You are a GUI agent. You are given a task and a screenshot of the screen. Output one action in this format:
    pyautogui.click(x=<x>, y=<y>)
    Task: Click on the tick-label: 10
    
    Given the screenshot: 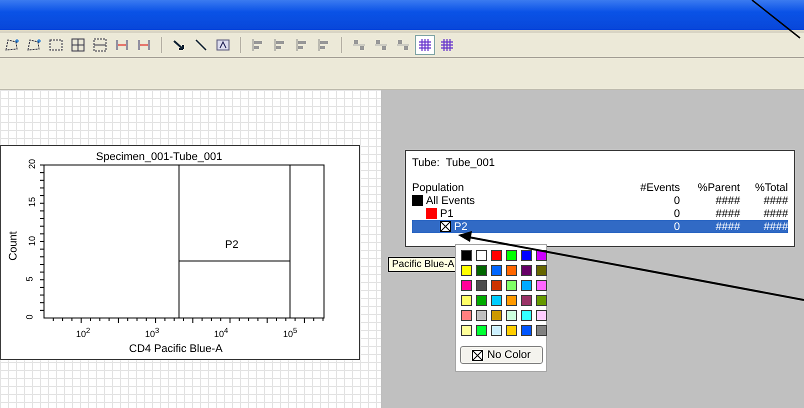 What is the action you would take?
    pyautogui.click(x=32, y=241)
    